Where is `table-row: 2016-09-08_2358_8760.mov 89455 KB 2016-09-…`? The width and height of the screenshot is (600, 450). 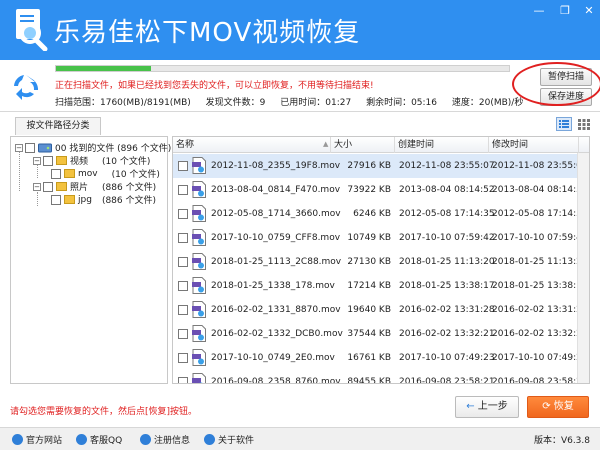 table-row: 2016-09-08_2358_8760.mov 89455 KB 2016-09-… is located at coordinates (381, 377).